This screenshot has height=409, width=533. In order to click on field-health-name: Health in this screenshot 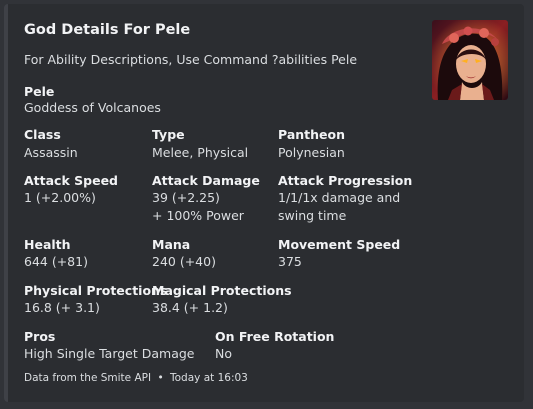, I will do `click(47, 244)`.